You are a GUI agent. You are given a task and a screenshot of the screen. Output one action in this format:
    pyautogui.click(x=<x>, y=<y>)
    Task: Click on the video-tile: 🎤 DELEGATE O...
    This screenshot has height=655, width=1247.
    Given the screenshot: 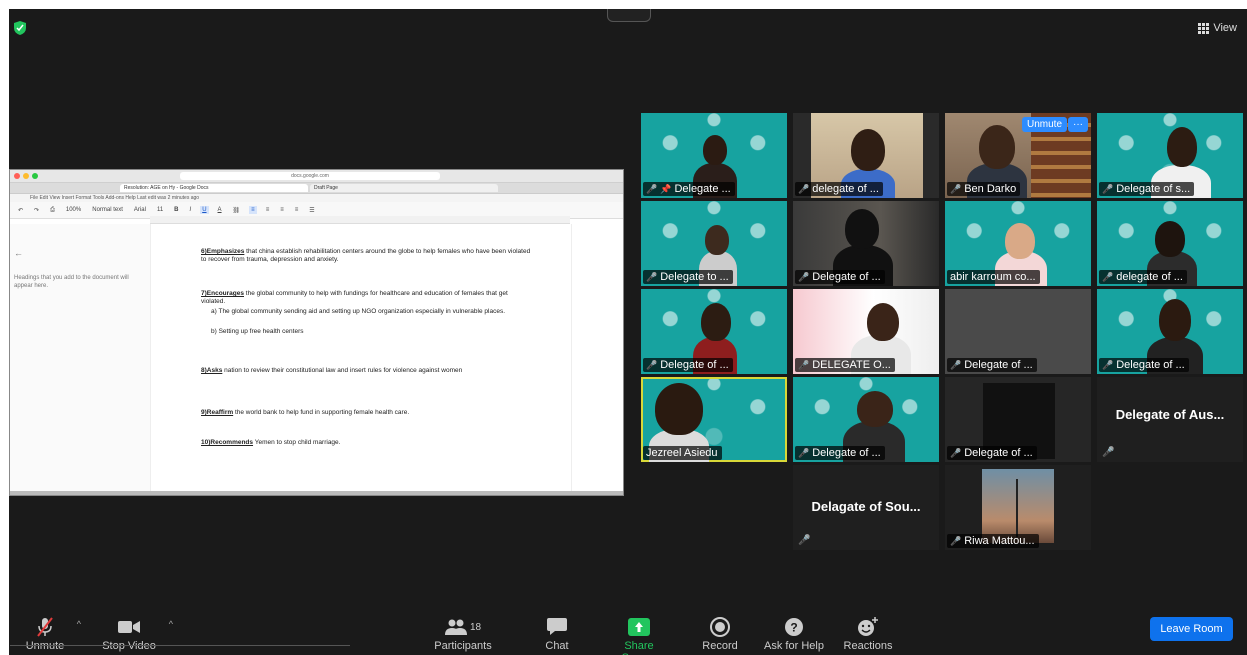 What is the action you would take?
    pyautogui.click(x=866, y=331)
    